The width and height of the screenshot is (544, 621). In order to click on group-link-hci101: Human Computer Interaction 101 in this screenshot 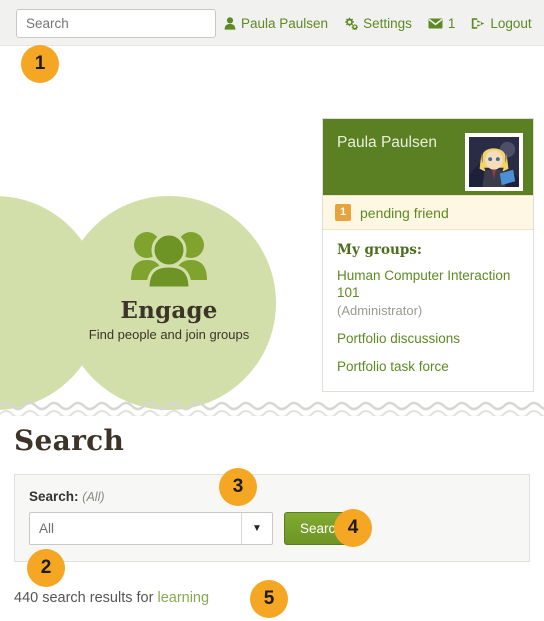, I will do `click(428, 284)`.